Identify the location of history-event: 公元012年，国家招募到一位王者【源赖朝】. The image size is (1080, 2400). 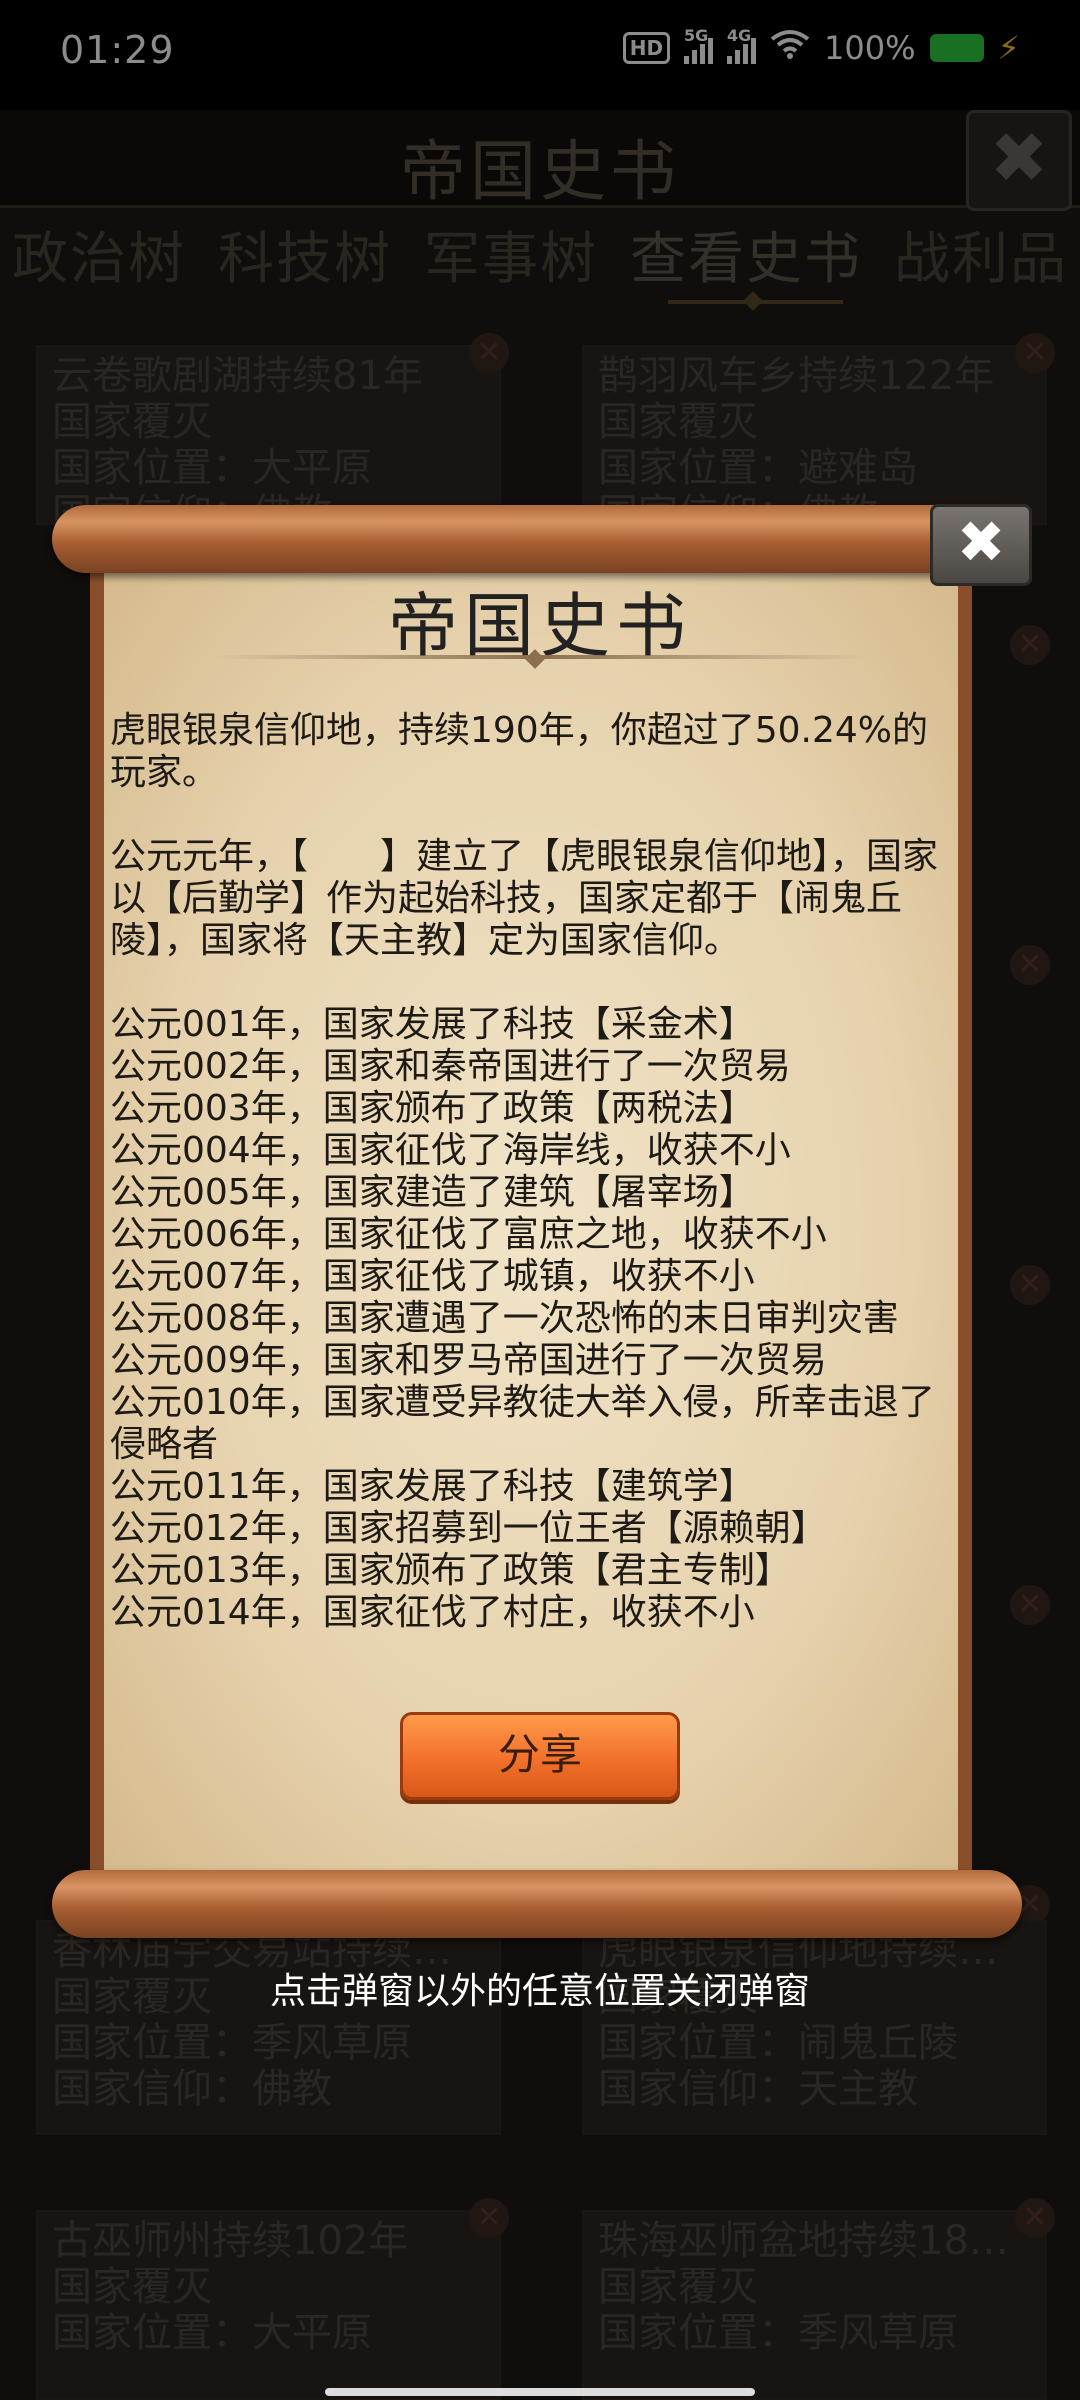
(468, 1528).